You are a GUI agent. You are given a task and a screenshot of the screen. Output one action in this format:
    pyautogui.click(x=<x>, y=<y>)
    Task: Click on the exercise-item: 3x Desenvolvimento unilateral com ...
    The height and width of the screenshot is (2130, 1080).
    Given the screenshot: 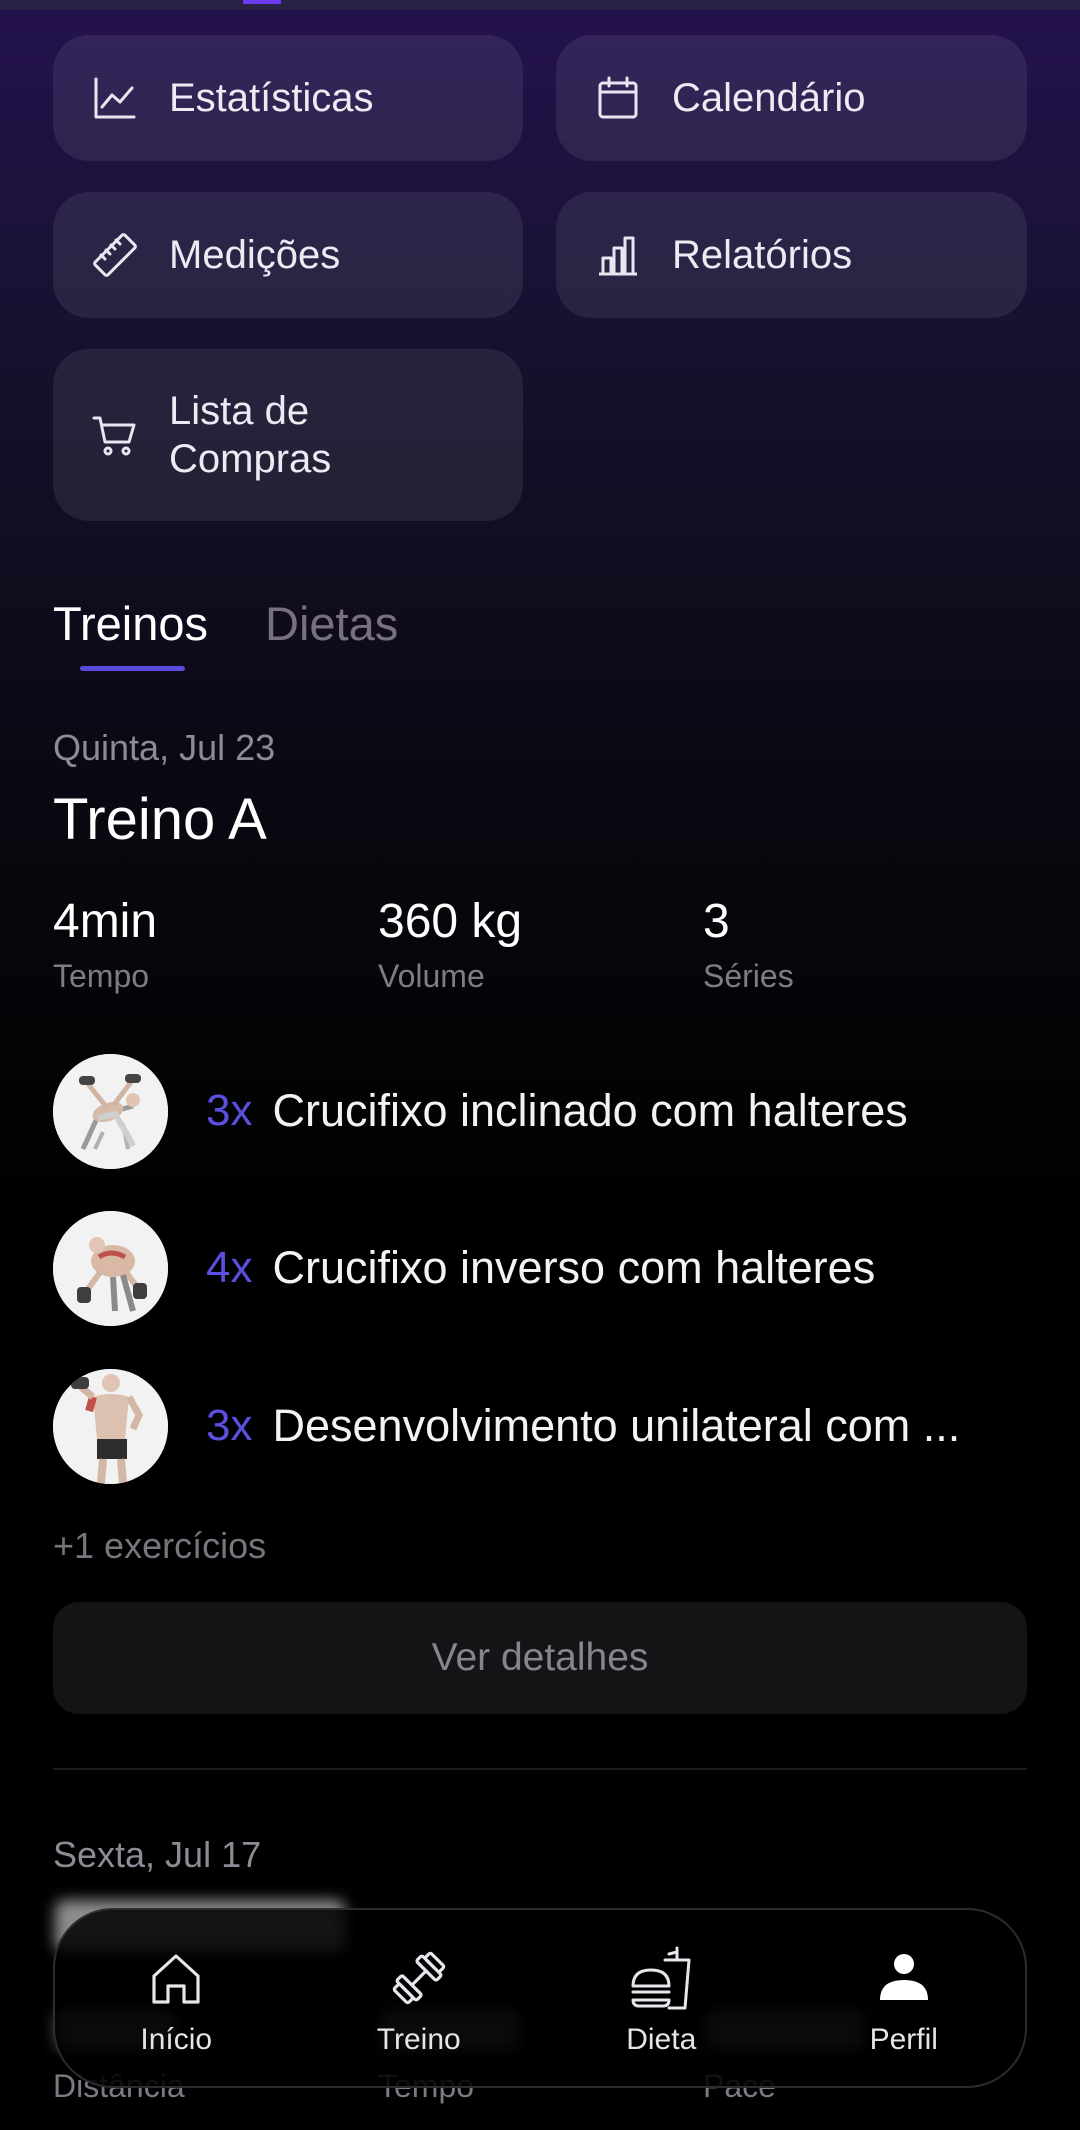 What is the action you would take?
    pyautogui.click(x=553, y=1426)
    